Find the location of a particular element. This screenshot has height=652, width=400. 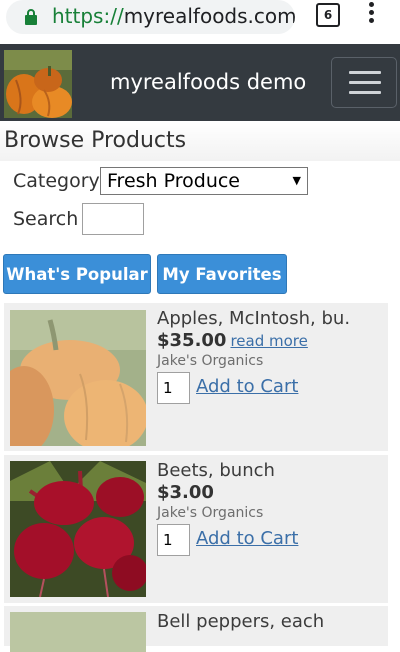

navbar: myrealfoods demo is located at coordinates (200, 82).